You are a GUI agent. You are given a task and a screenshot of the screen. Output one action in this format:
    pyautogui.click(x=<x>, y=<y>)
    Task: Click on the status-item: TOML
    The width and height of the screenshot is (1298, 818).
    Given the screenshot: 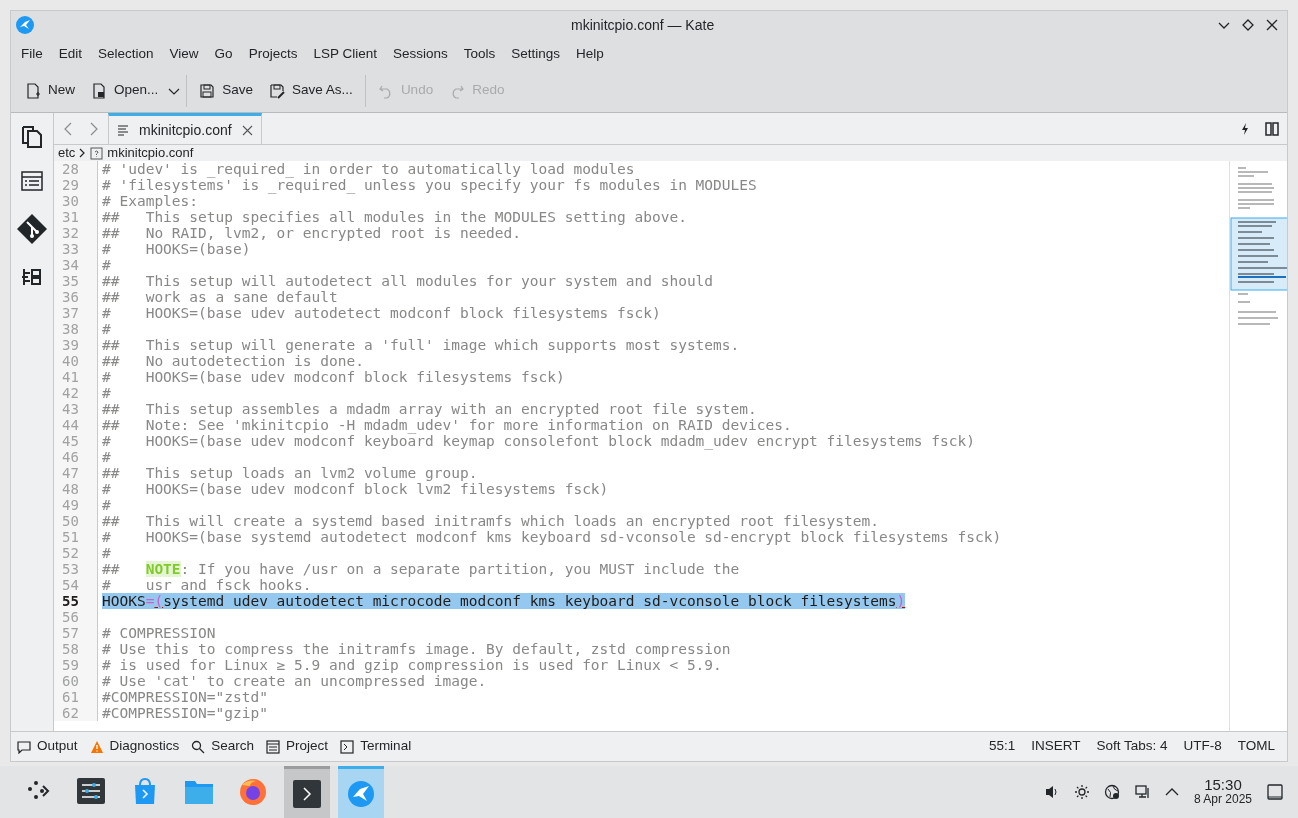 What is the action you would take?
    pyautogui.click(x=1256, y=746)
    